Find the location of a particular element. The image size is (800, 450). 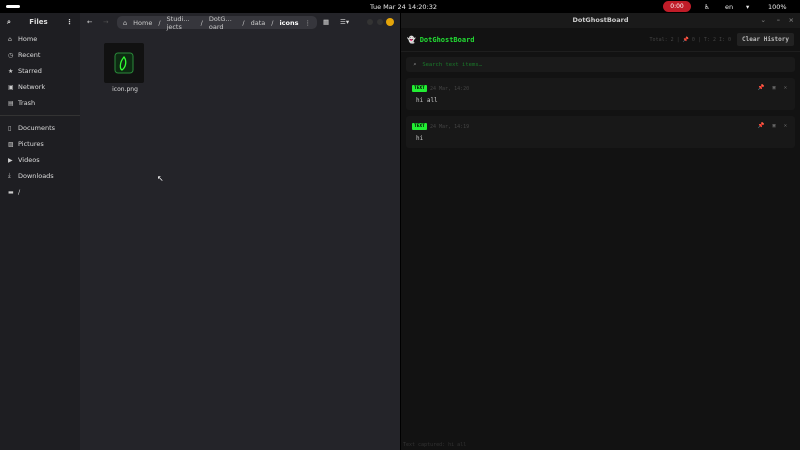

menu-icon: ⋮ is located at coordinates (69, 22).